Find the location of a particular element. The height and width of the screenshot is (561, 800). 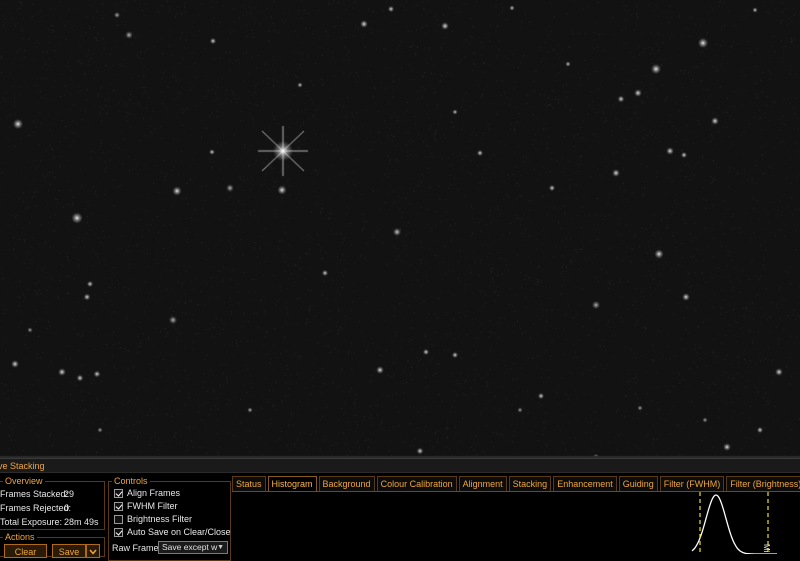

frames-rejected-row: Frames Rejected: 0 is located at coordinates (35, 508).